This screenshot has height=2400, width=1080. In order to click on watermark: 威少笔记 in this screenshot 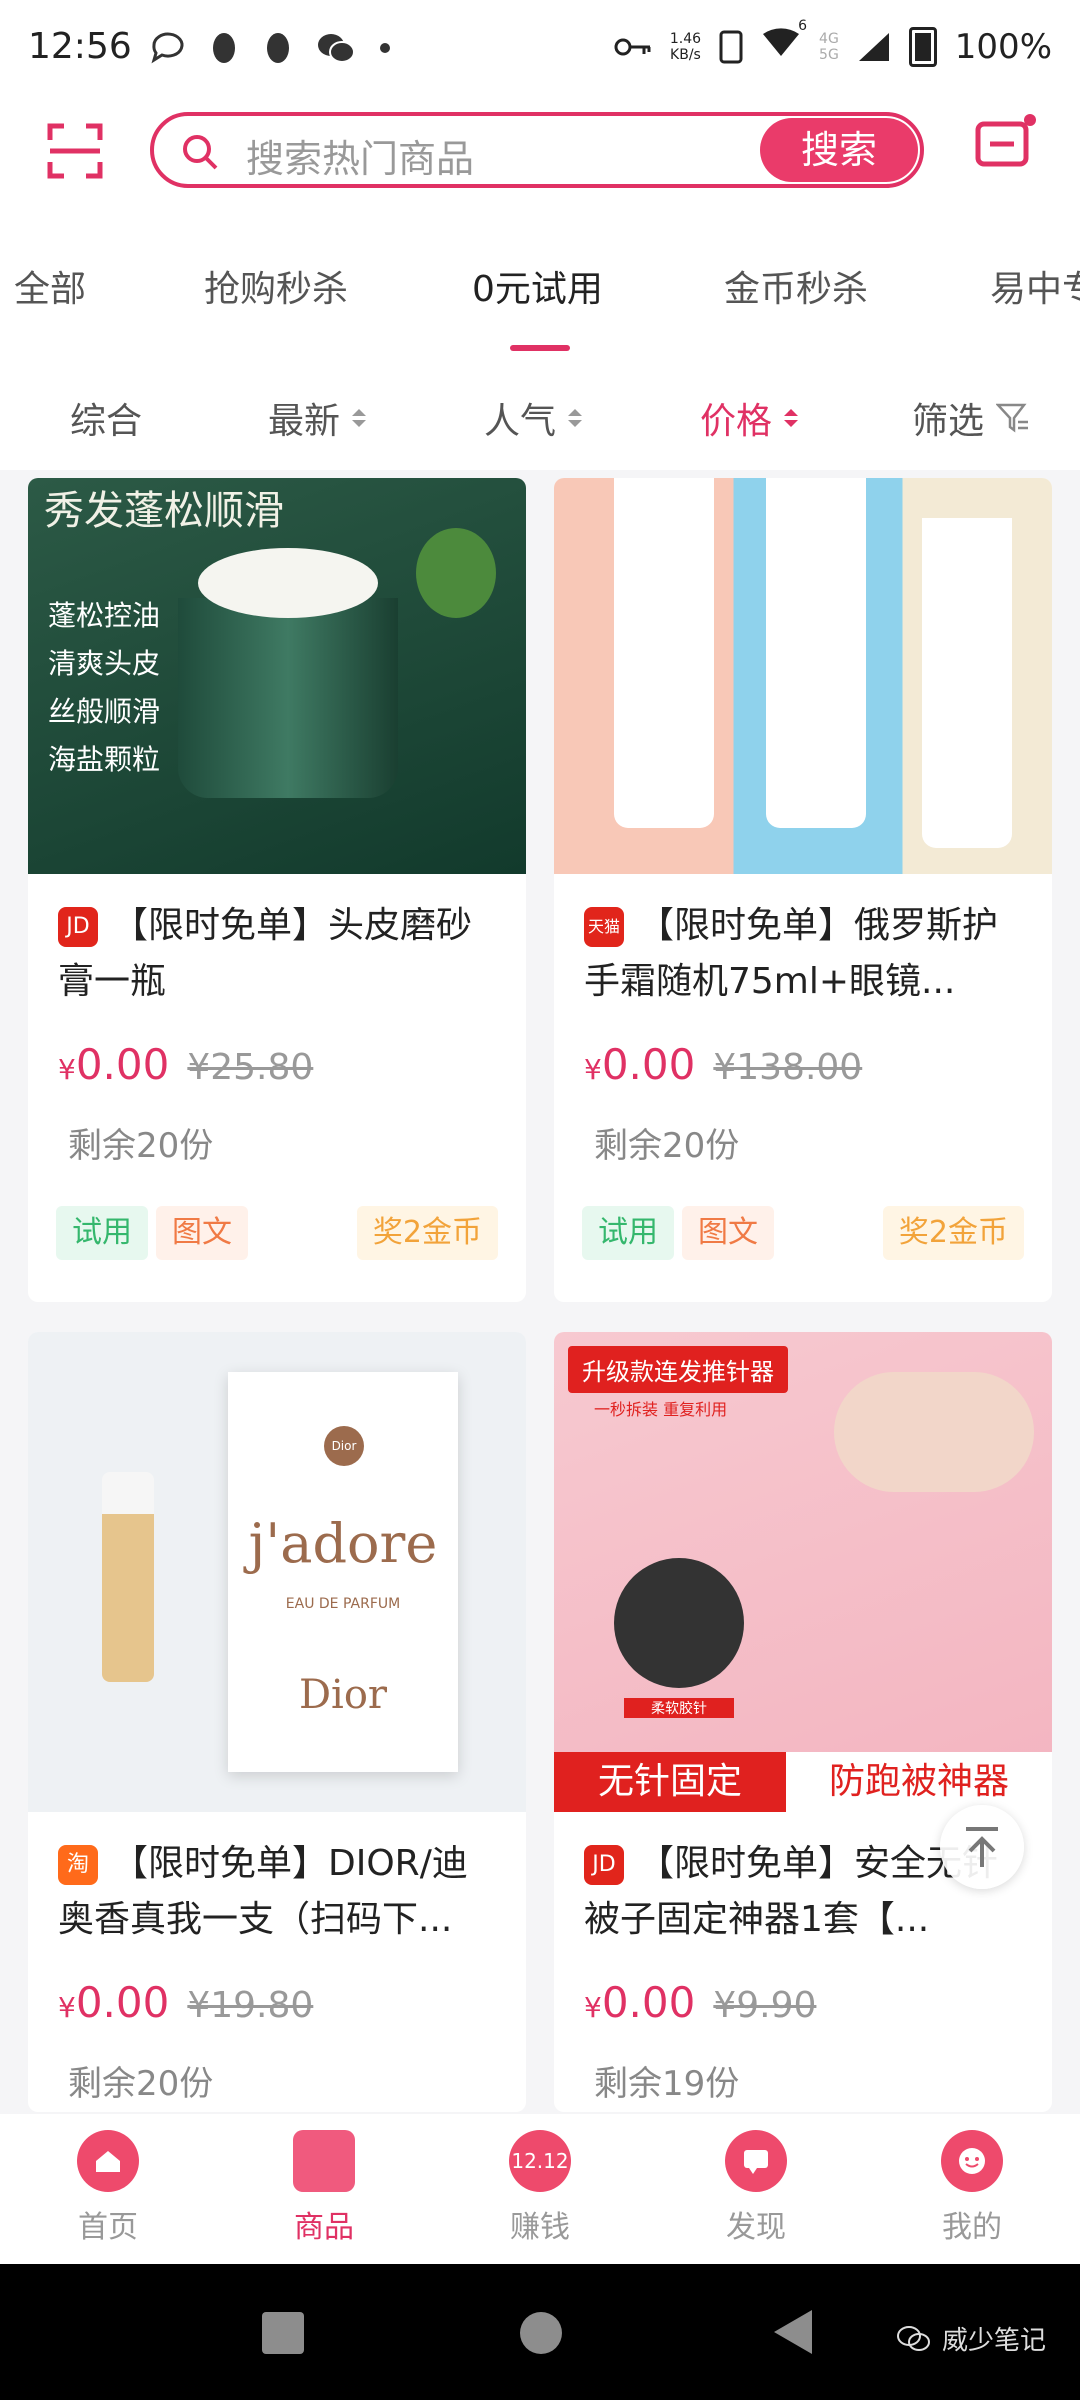, I will do `click(971, 2338)`.